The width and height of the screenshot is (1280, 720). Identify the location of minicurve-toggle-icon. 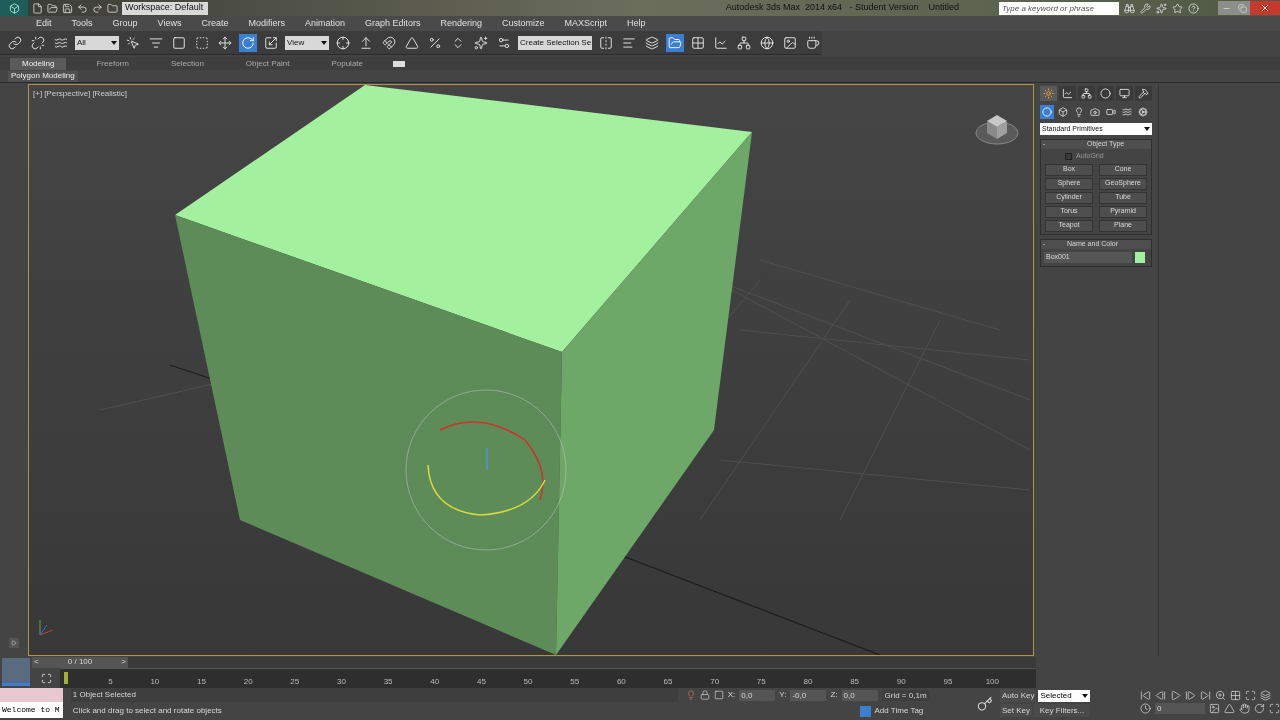
(16, 672).